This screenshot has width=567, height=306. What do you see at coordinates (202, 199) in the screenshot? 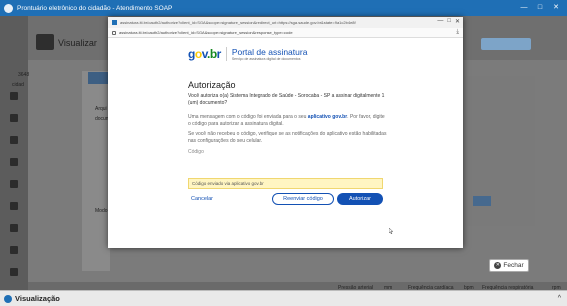
I see `cancel-button: Cancelar` at bounding box center [202, 199].